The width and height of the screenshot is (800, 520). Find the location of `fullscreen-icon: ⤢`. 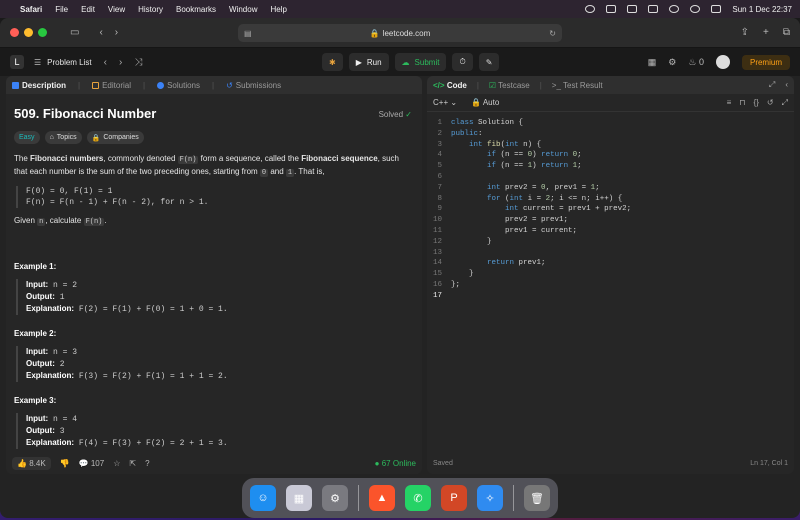

fullscreen-icon: ⤢ is located at coordinates (785, 103).